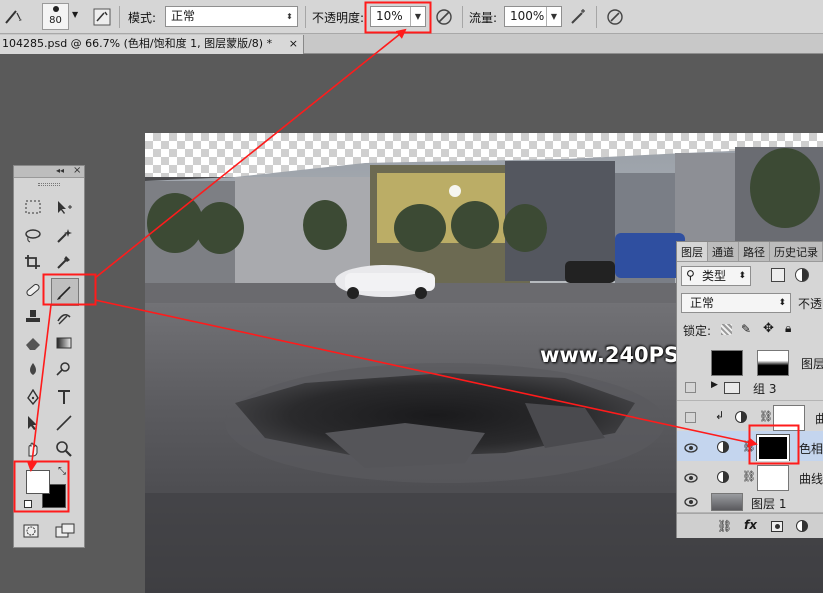 This screenshot has width=823, height=593. Describe the element at coordinates (64, 397) in the screenshot. I see `type-tool-icon` at that location.